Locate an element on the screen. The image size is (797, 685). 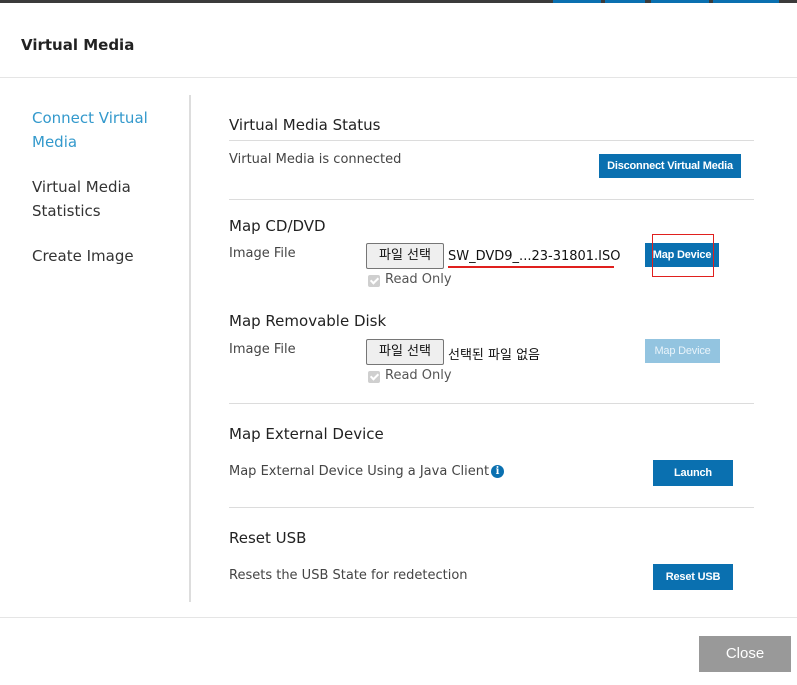
map-removable-disk-heading: Map Removable Disk is located at coordinates (308, 321).